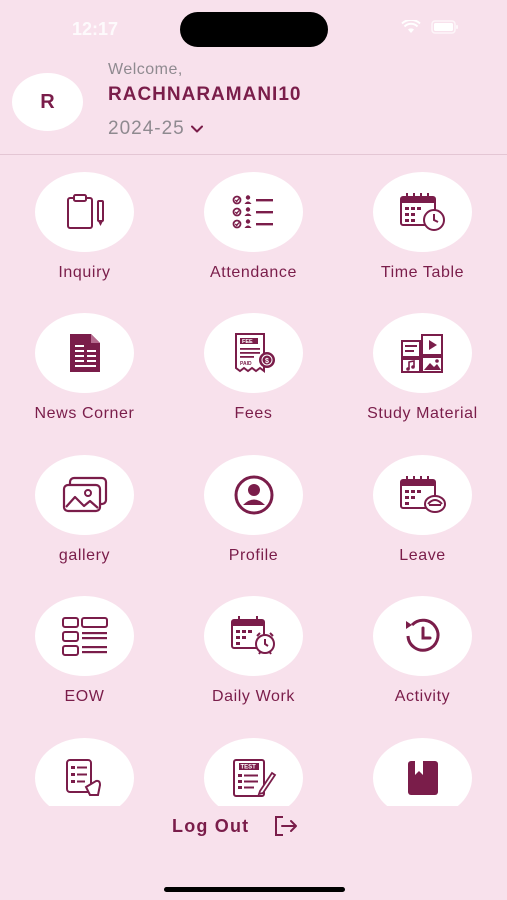  I want to click on menu-icon-circle: TEST, so click(253, 772).